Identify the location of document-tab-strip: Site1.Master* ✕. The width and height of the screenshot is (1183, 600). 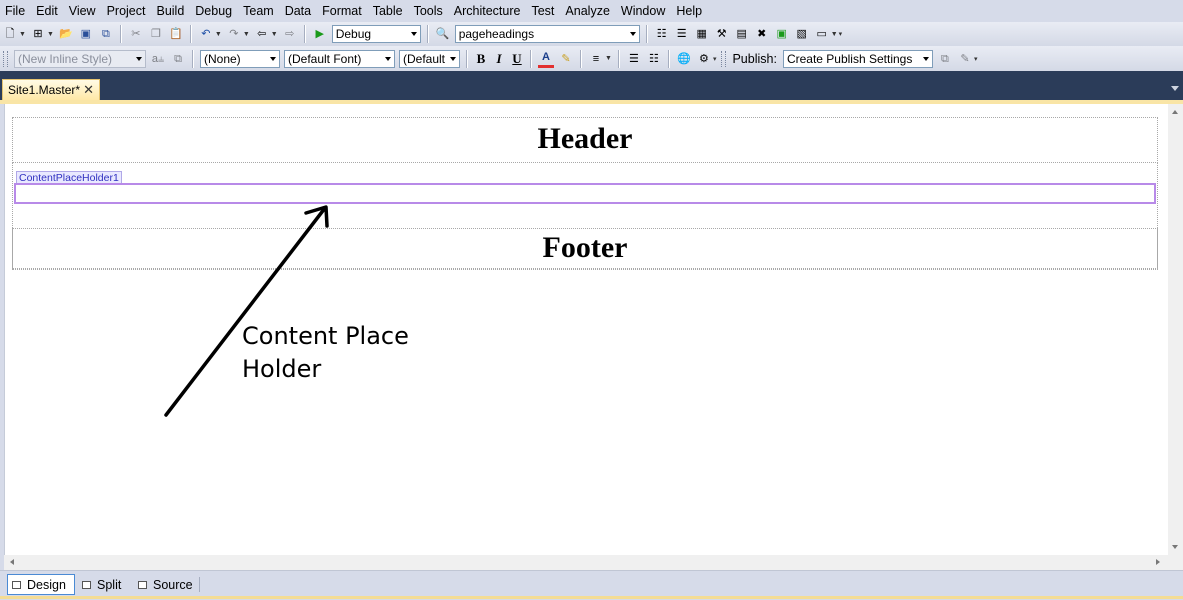
(591, 85).